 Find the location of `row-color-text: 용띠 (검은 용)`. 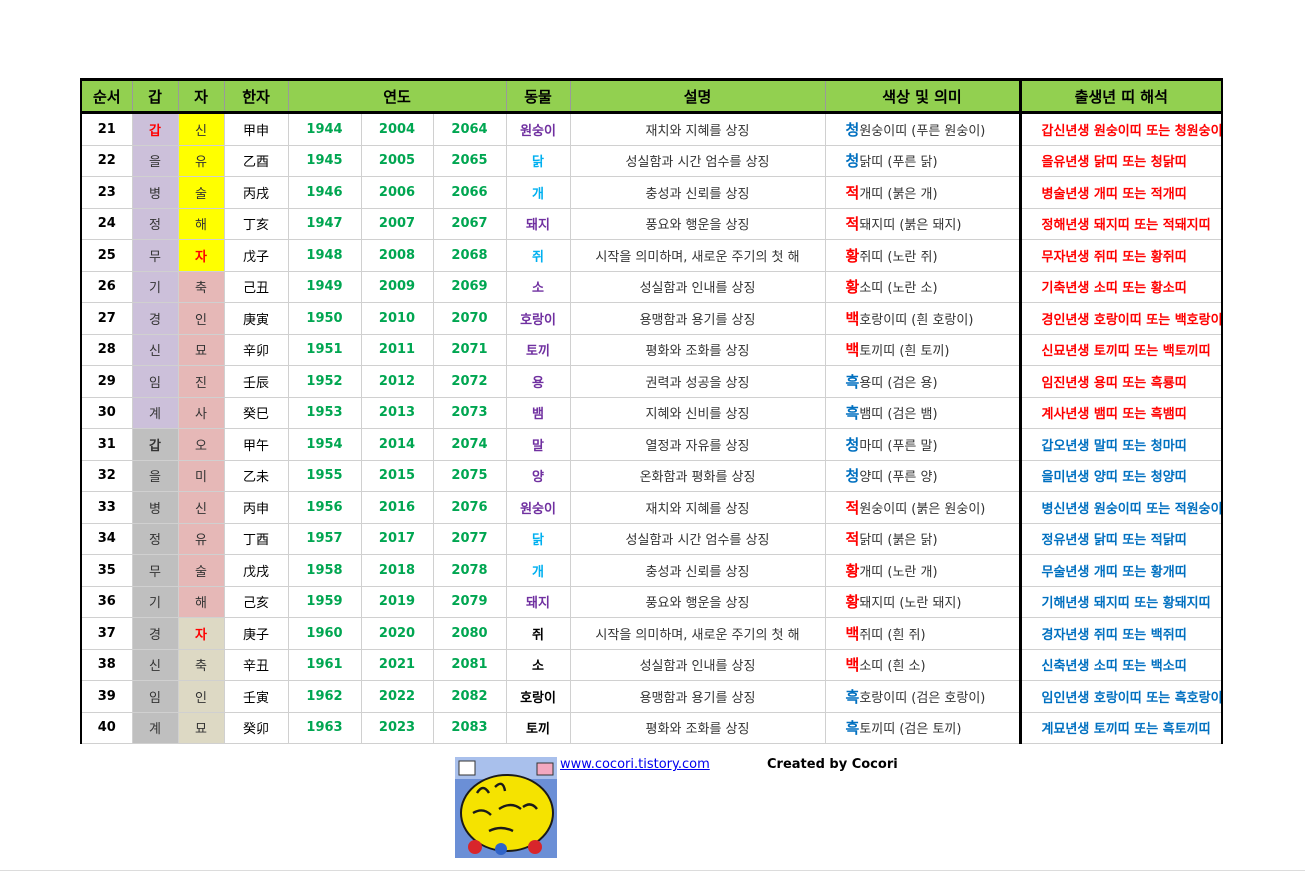

row-color-text: 용띠 (검은 용) is located at coordinates (898, 383).